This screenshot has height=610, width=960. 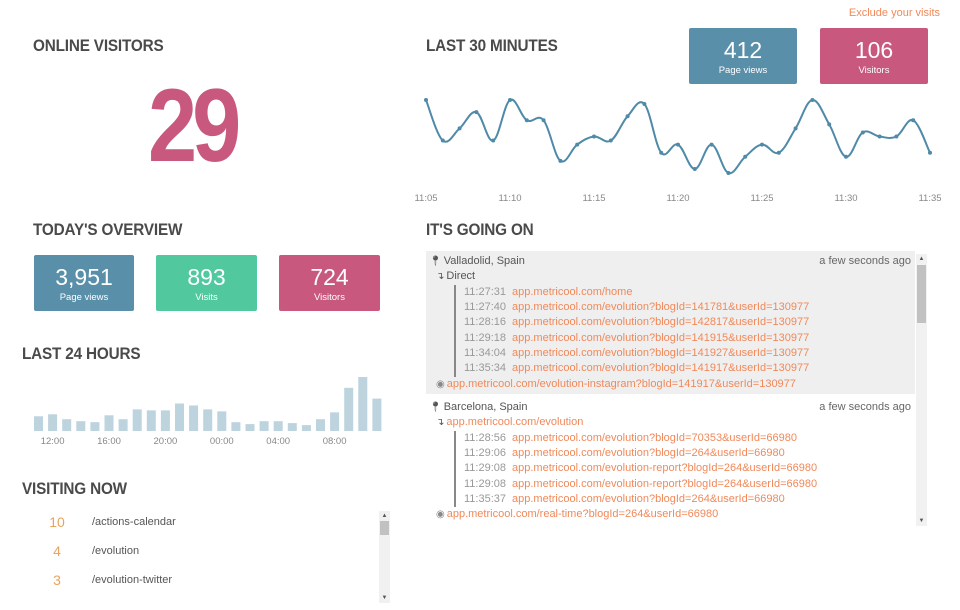 I want to click on online-visitors-count: 29, so click(x=194, y=126).